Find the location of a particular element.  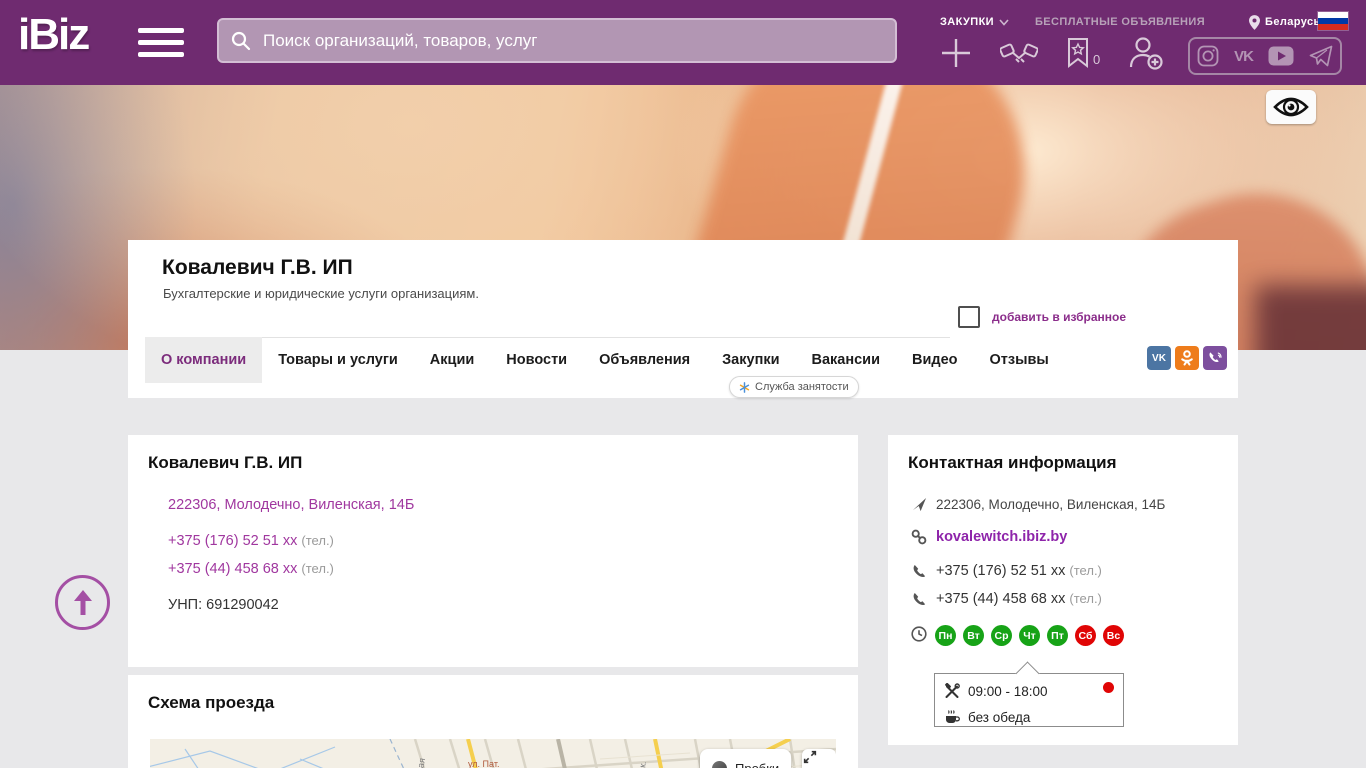

traffic-light-icon is located at coordinates (719, 764).